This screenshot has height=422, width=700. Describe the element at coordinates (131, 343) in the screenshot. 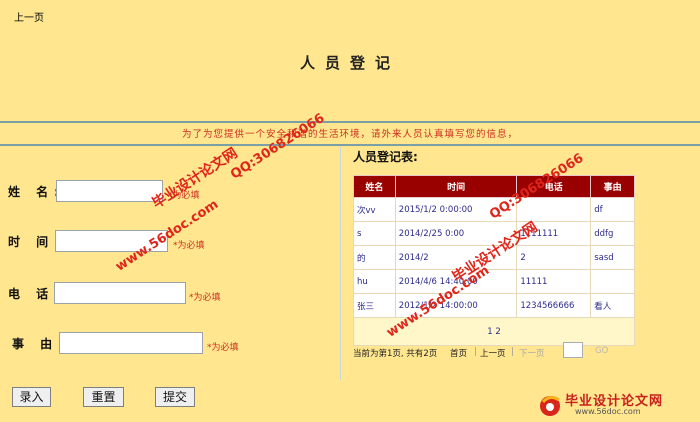

I see `reason-input` at that location.